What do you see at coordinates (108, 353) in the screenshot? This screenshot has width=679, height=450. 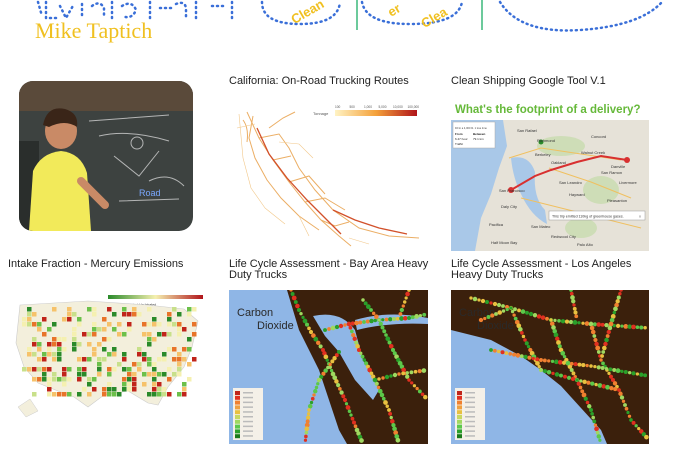 I see `mercury-emissions-map: Mitigated Hg Inhaled` at bounding box center [108, 353].